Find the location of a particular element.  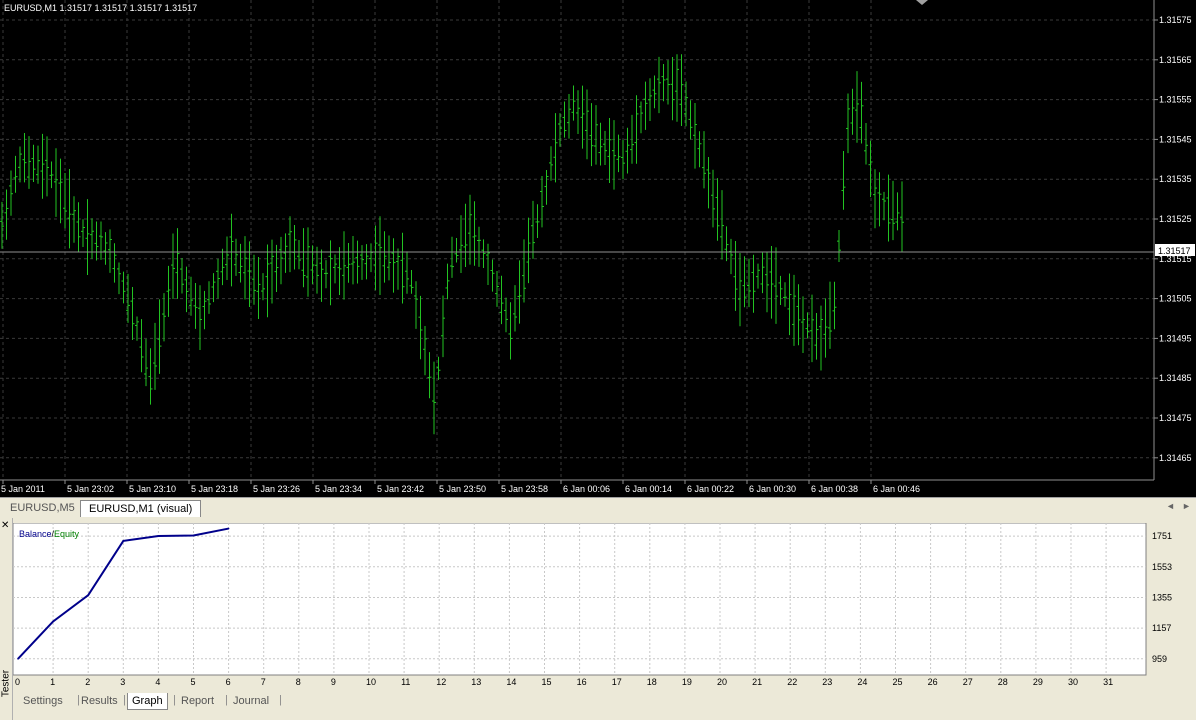

graph-x-tick: 19 is located at coordinates (687, 682).